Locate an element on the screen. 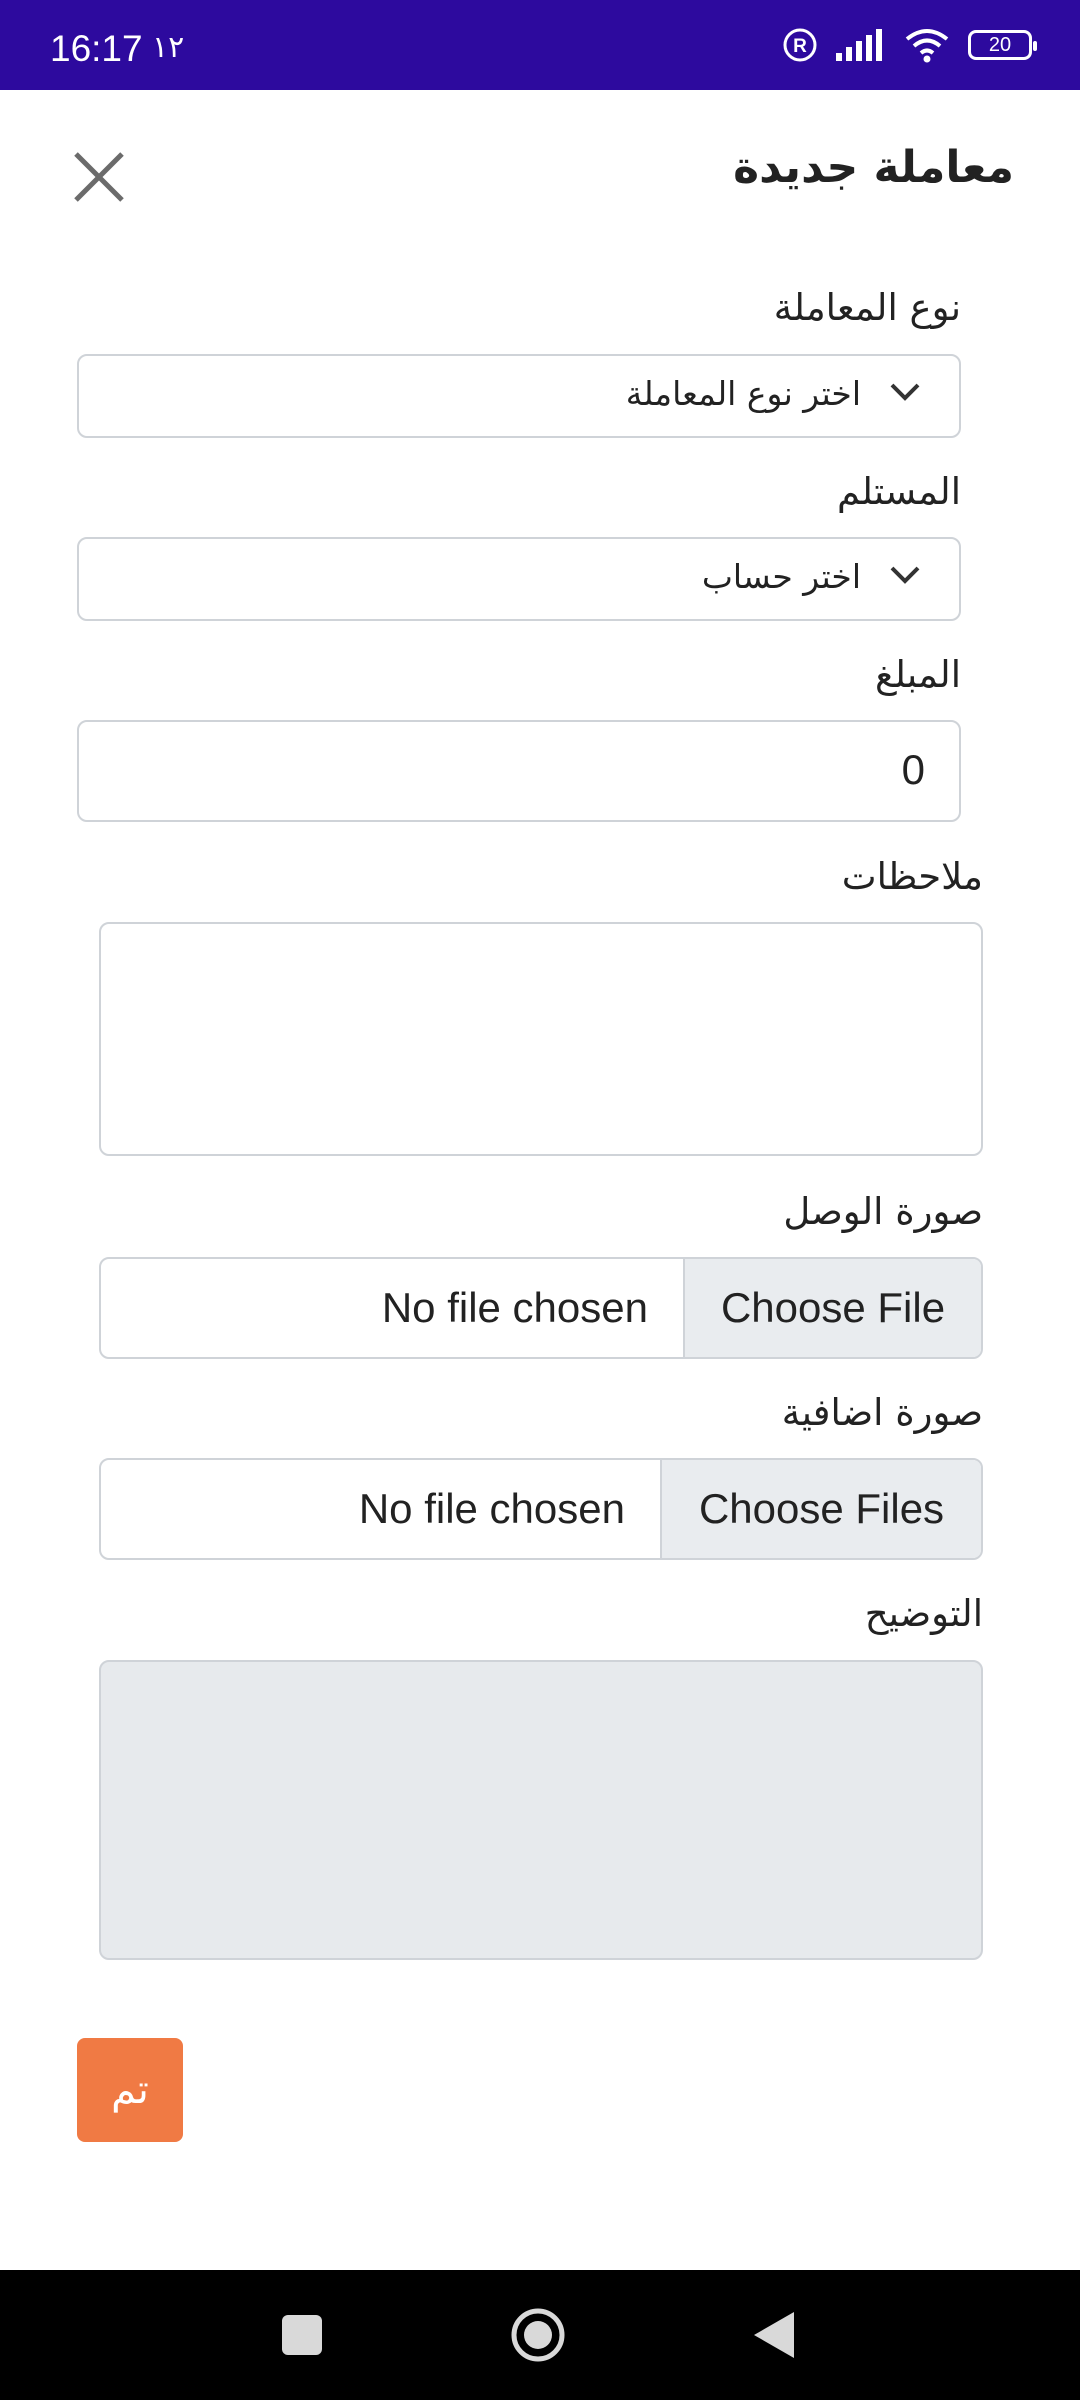 The height and width of the screenshot is (2400, 1080). back-nav-icon is located at coordinates (774, 2335).